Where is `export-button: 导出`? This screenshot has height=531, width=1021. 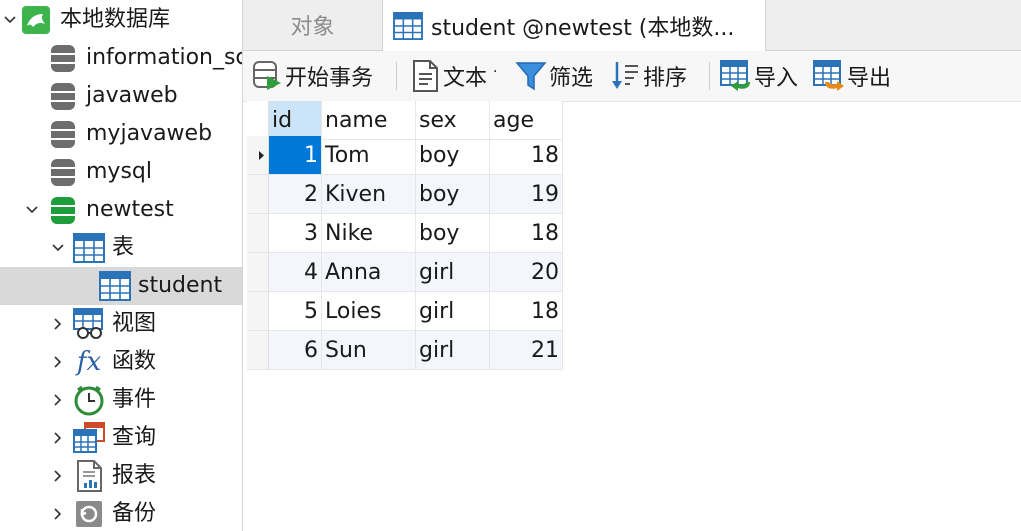 export-button: 导出 is located at coordinates (852, 76).